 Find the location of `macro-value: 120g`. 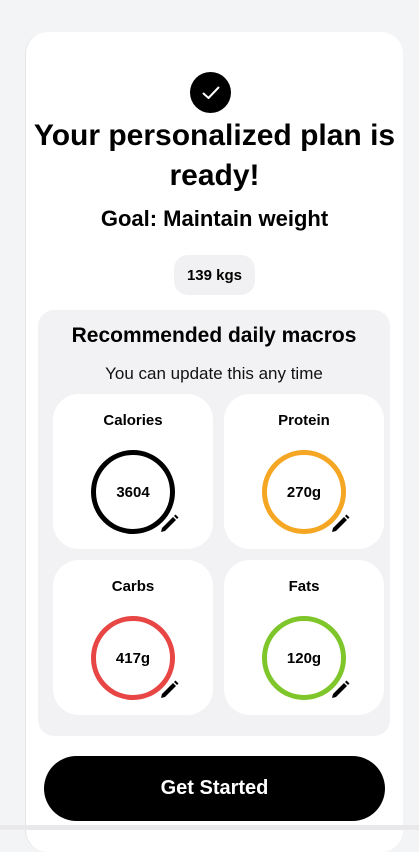

macro-value: 120g is located at coordinates (304, 658).